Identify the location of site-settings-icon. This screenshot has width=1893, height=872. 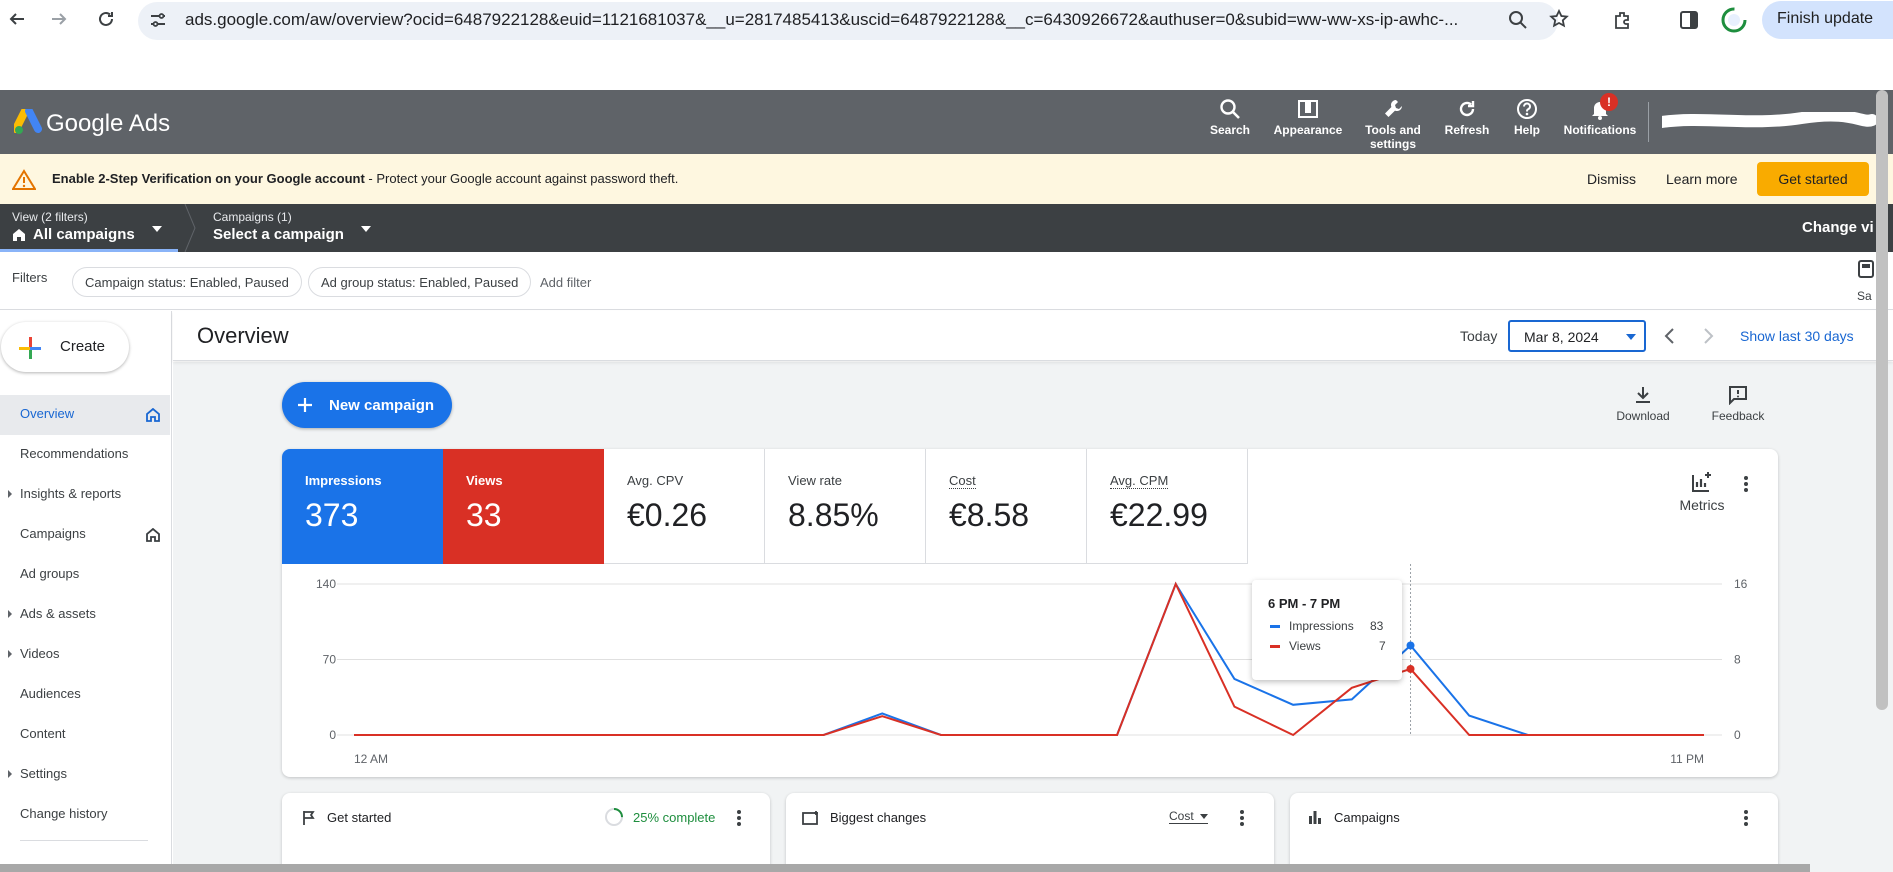
(158, 20).